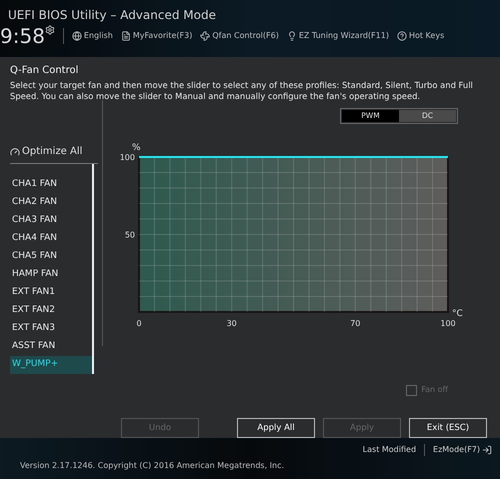 The width and height of the screenshot is (500, 479). I want to click on fan-list-item: CHA4 FAN, so click(51, 239).